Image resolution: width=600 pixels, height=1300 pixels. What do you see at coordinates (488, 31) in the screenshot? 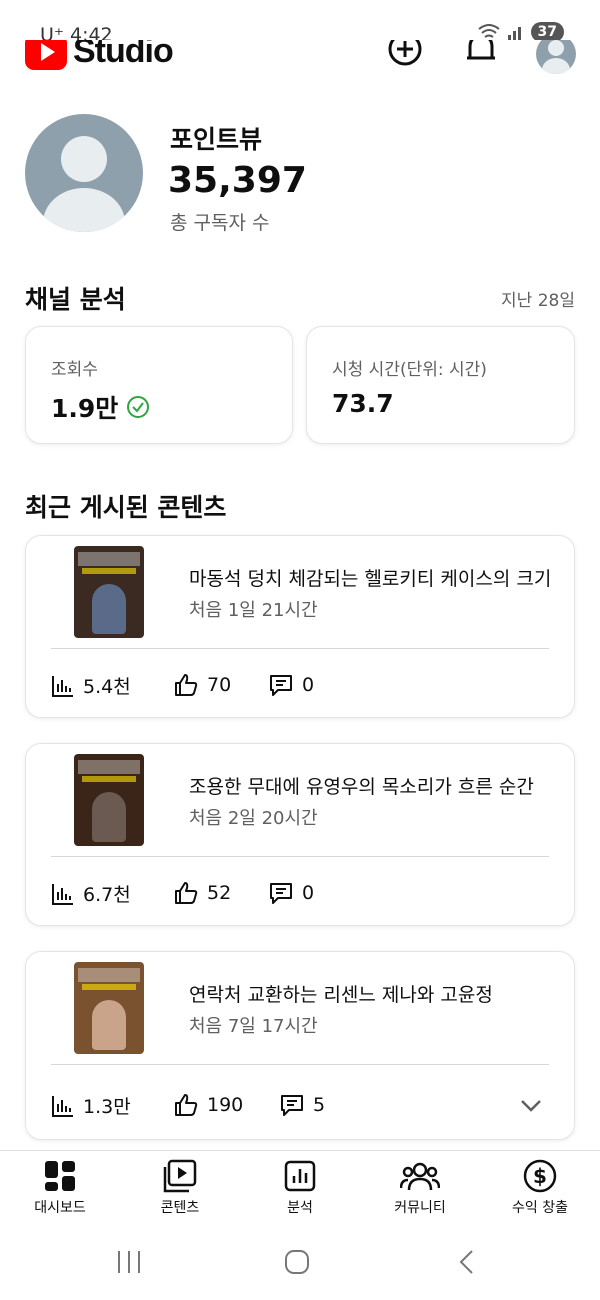
I see `wifi-icon` at bounding box center [488, 31].